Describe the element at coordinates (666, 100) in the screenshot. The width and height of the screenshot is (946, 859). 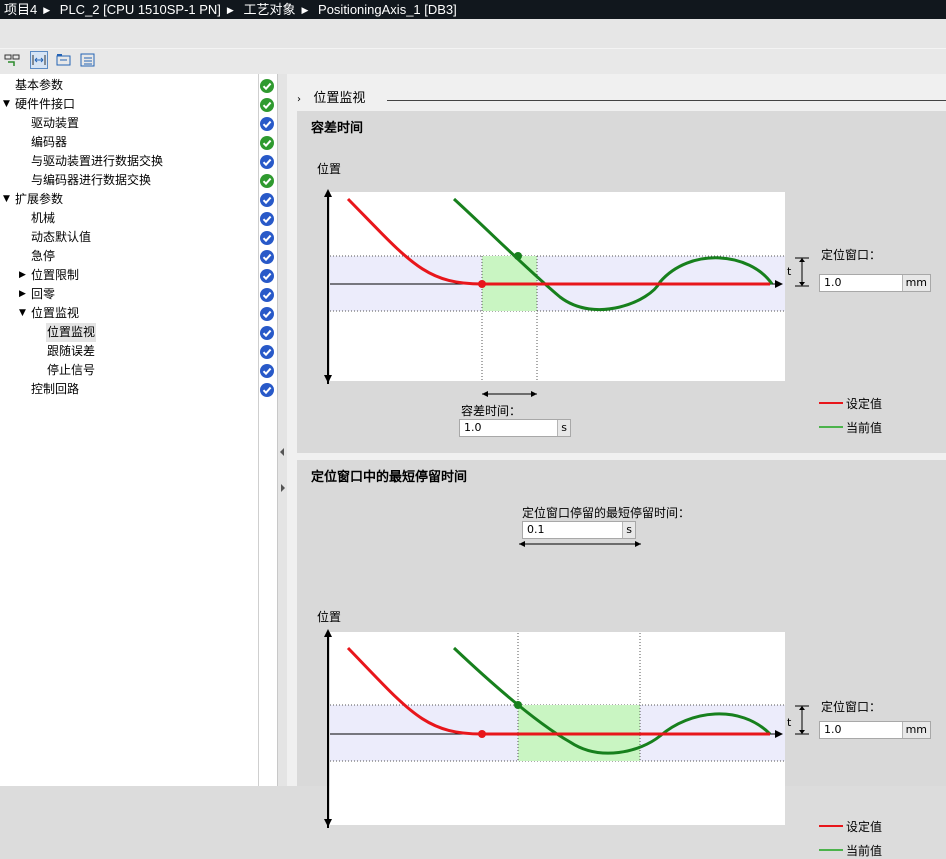
I see `section-rule` at that location.